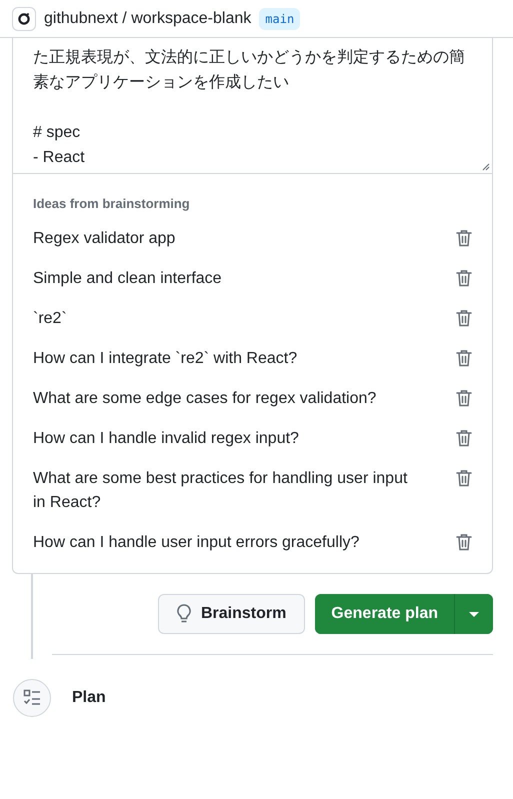 The image size is (513, 799). Describe the element at coordinates (279, 19) in the screenshot. I see `branch-label: main` at that location.